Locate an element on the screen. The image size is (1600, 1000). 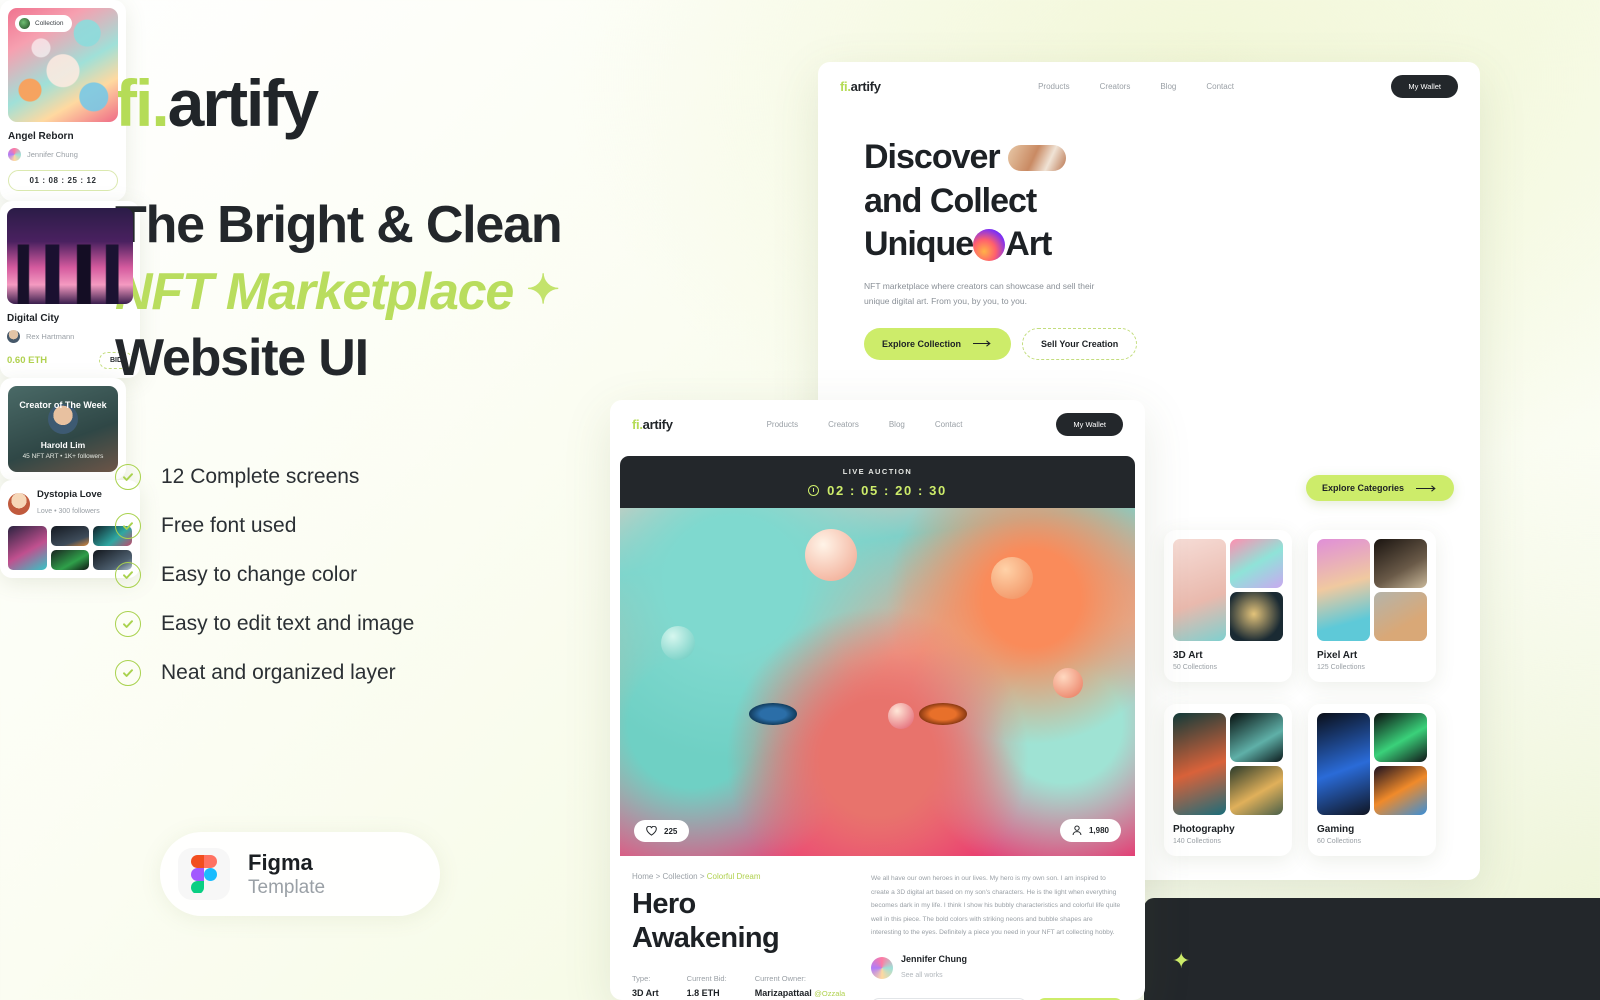
category-card-3d-art: 3D Art 50 Collections is located at coordinates (1228, 606).